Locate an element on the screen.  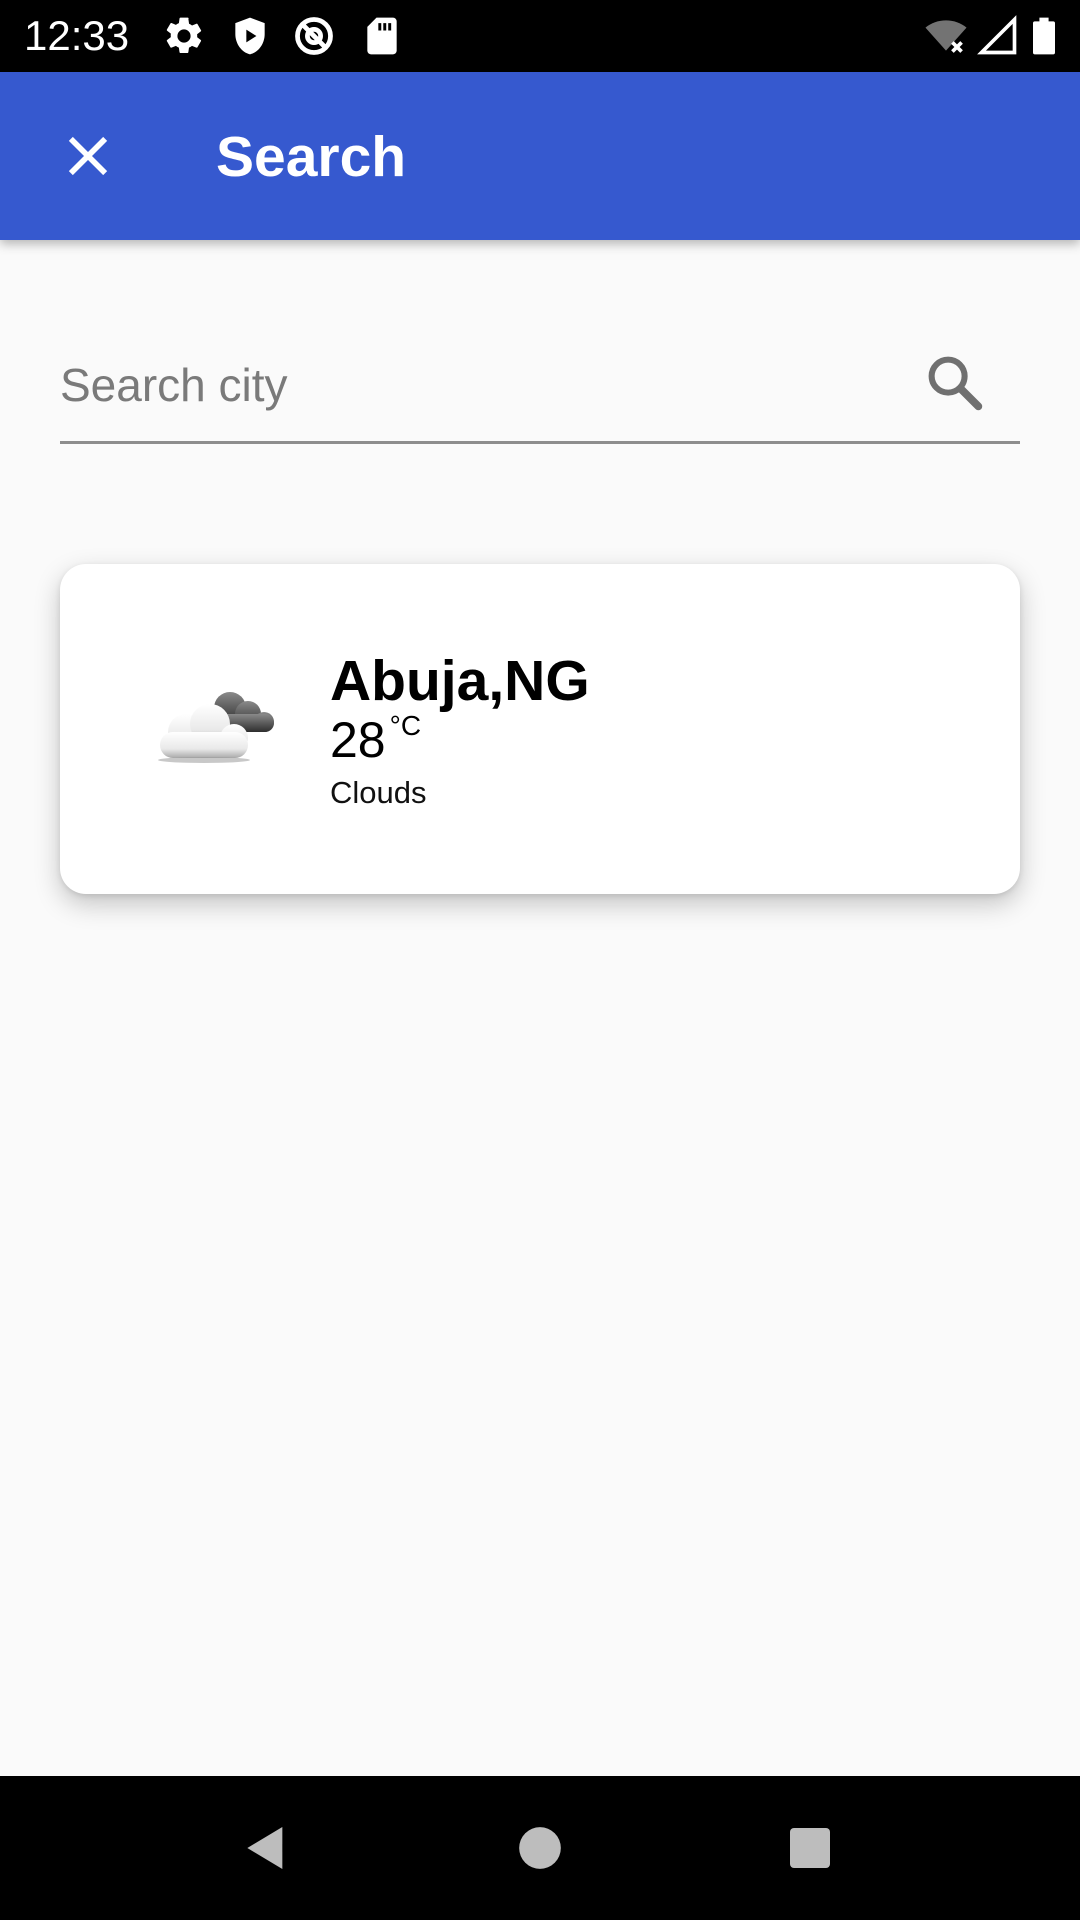
temperature: 28 °C is located at coordinates (375, 740).